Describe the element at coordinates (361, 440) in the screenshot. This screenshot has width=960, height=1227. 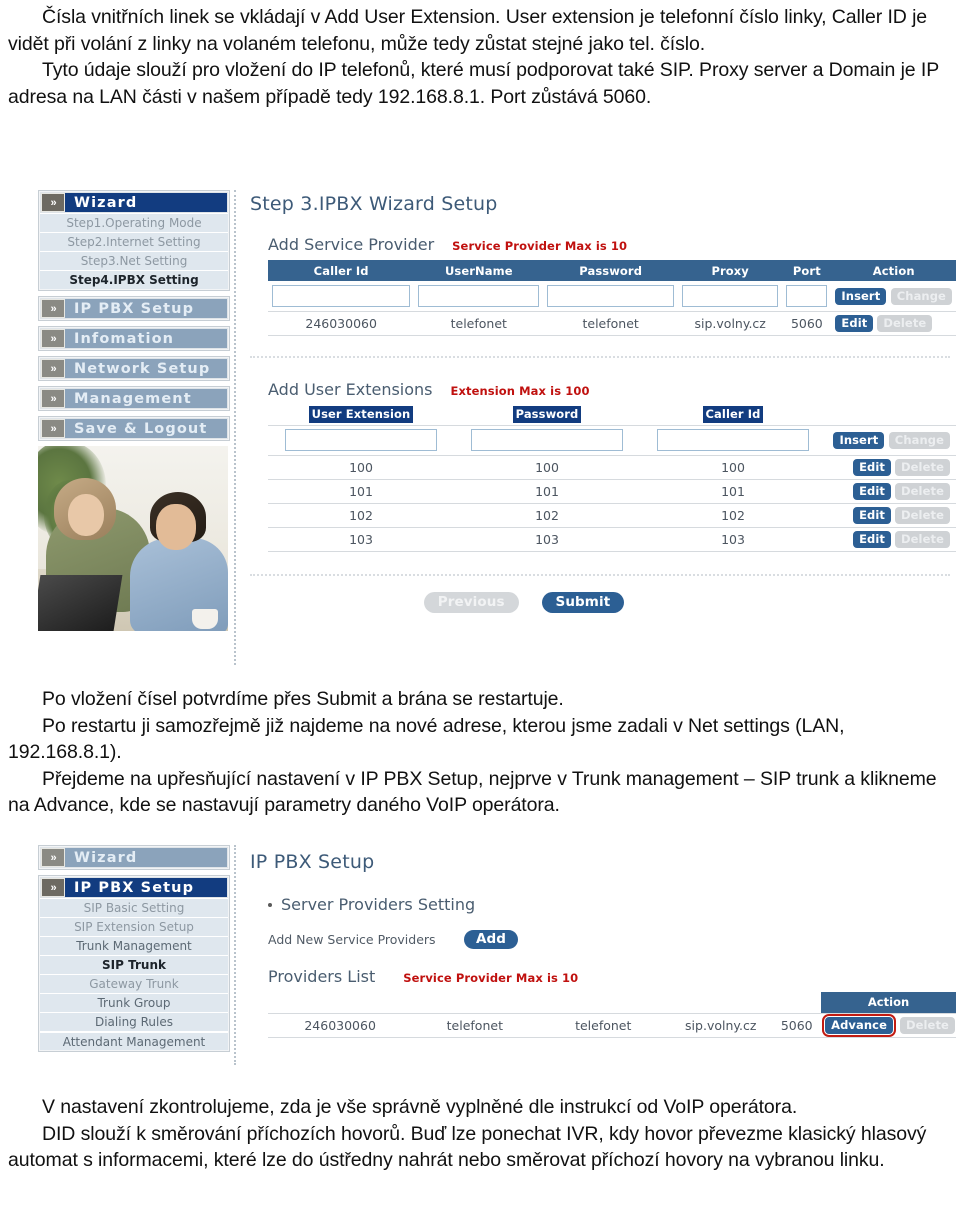
I see `user-extension-input` at that location.